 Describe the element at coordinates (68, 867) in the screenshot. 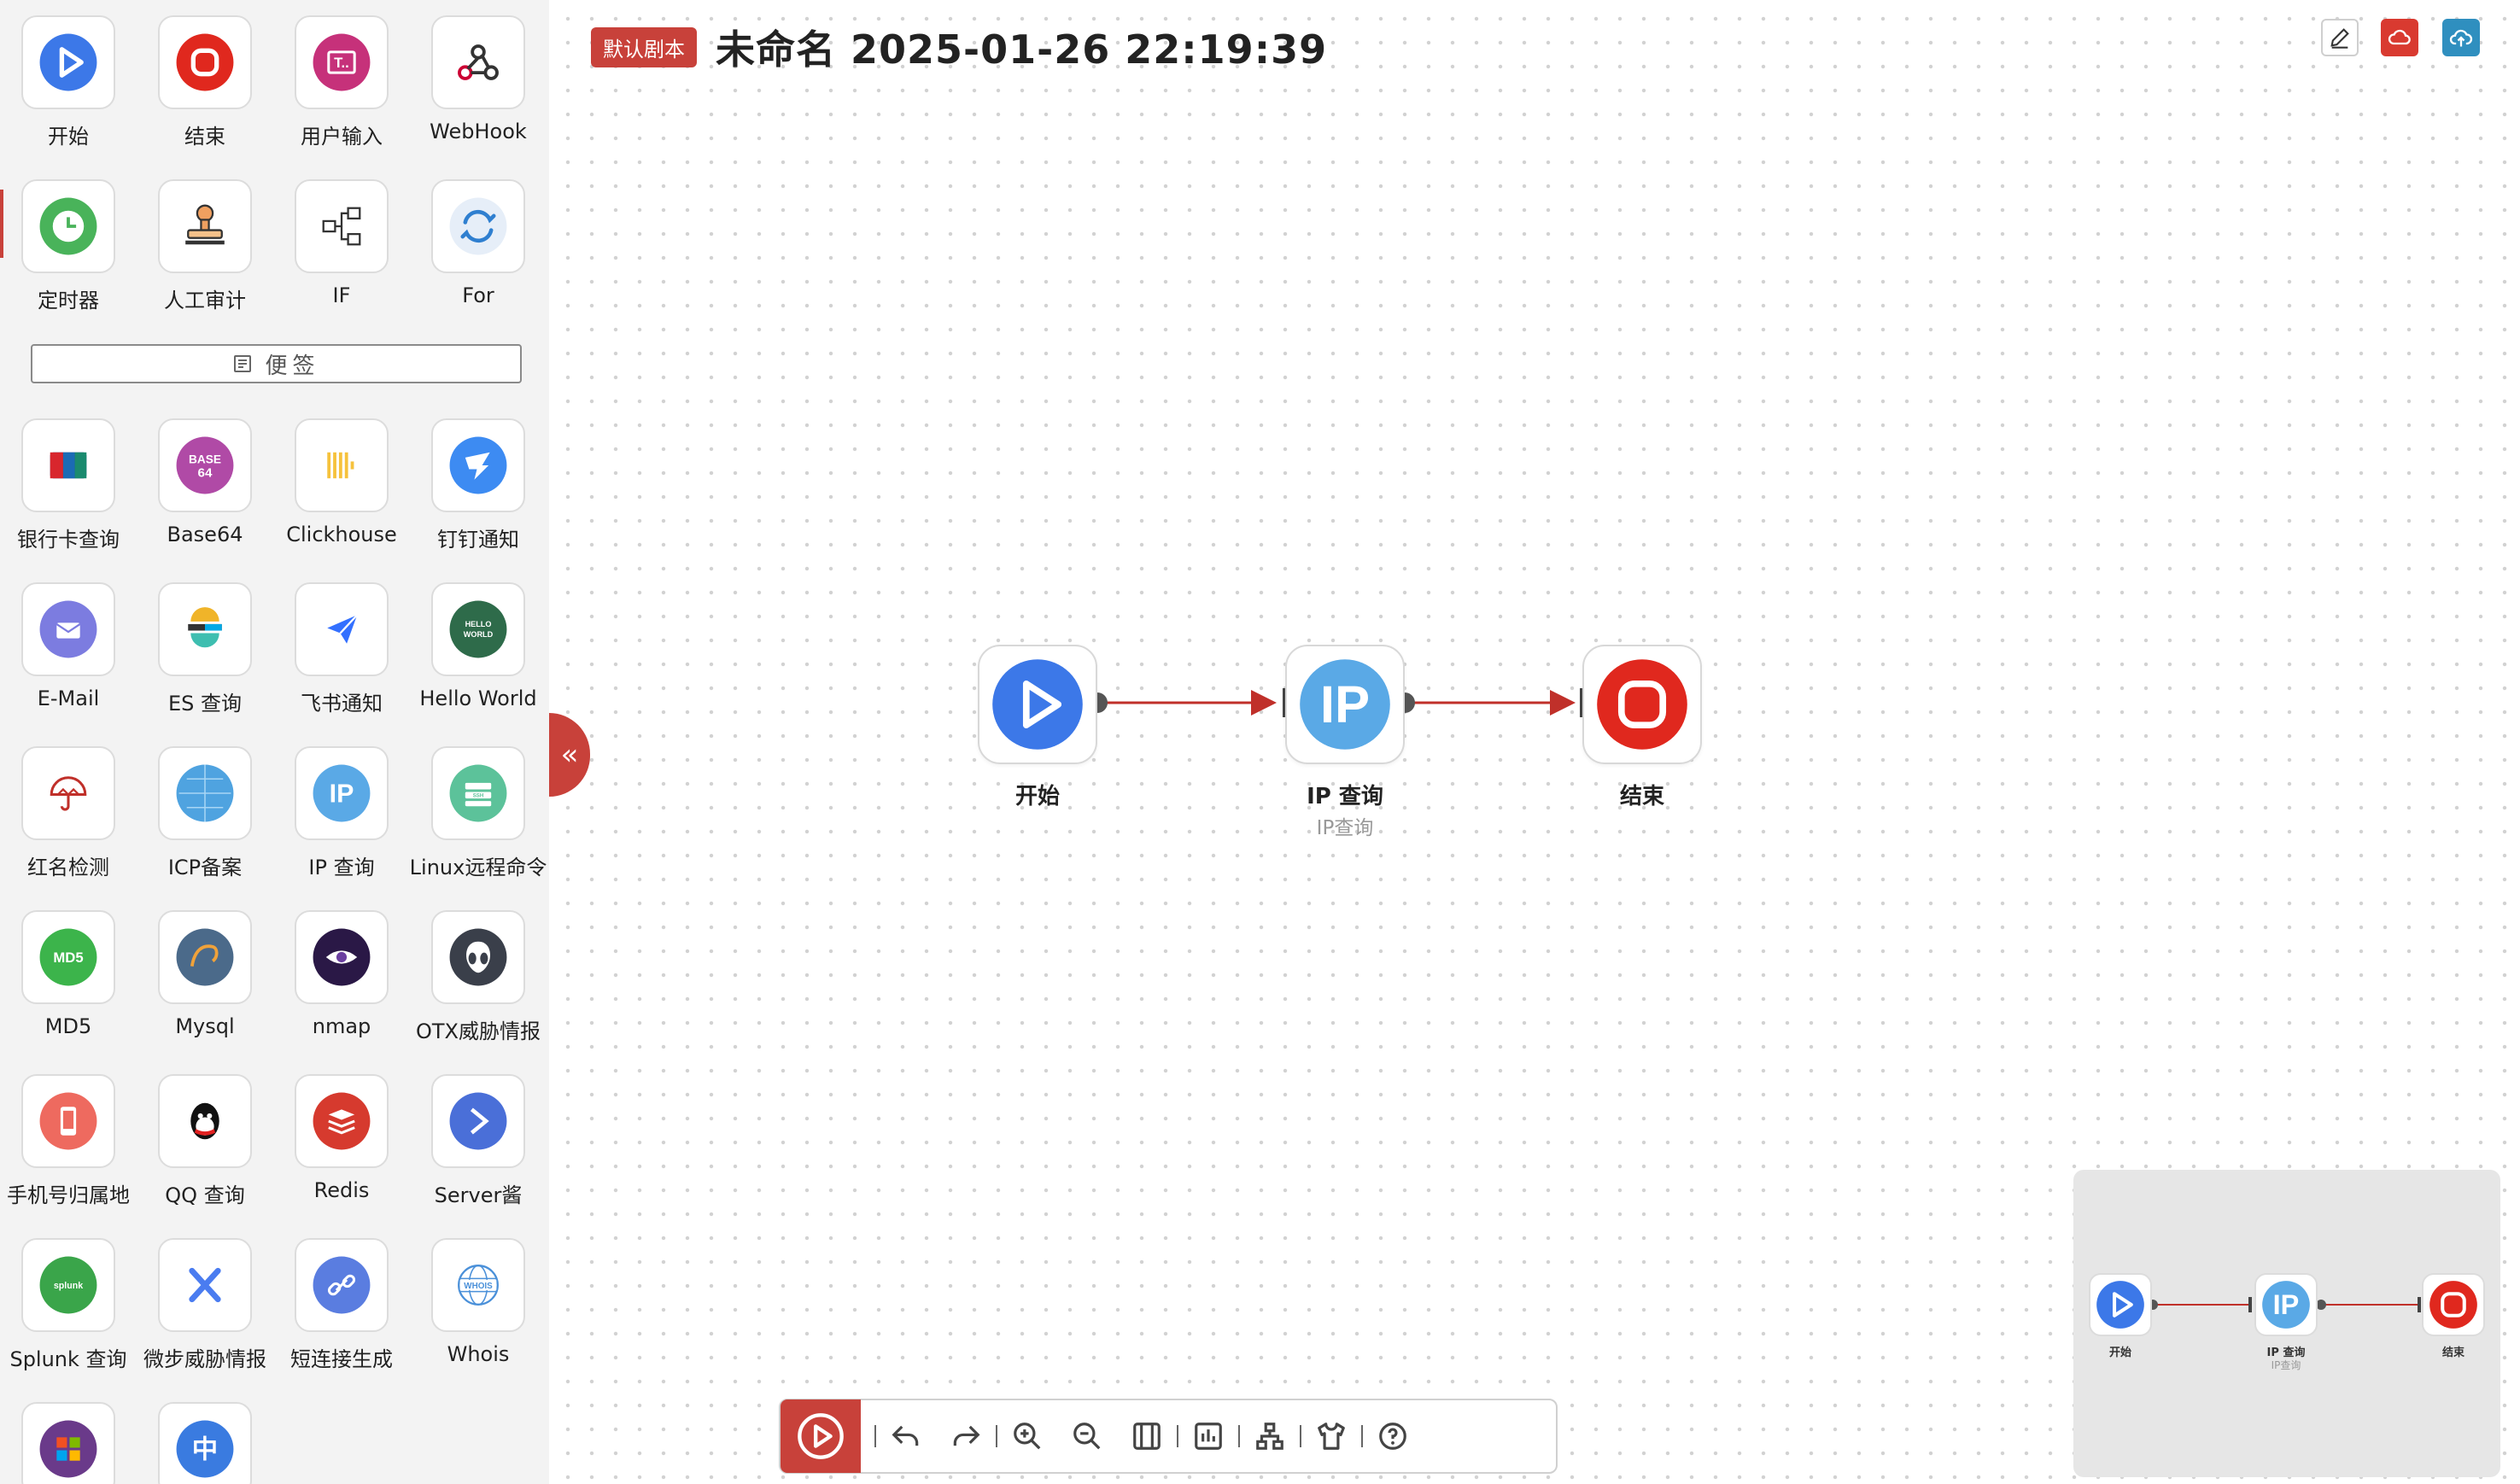

I see `tool-label: 红名检测` at that location.